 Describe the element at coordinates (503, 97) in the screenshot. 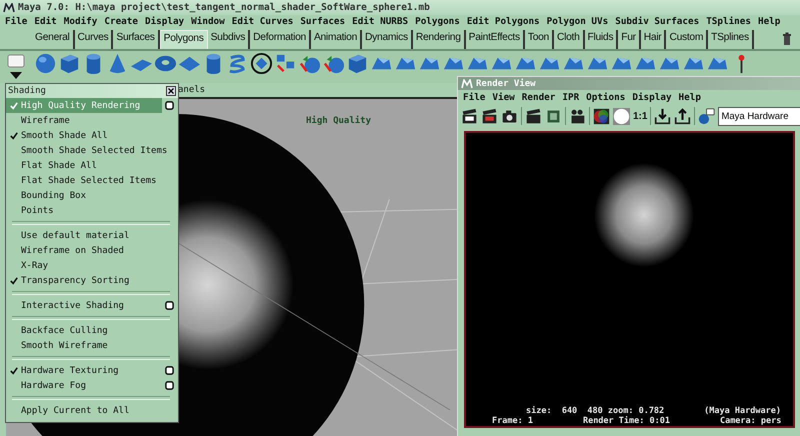

I see `menu-item: View` at that location.